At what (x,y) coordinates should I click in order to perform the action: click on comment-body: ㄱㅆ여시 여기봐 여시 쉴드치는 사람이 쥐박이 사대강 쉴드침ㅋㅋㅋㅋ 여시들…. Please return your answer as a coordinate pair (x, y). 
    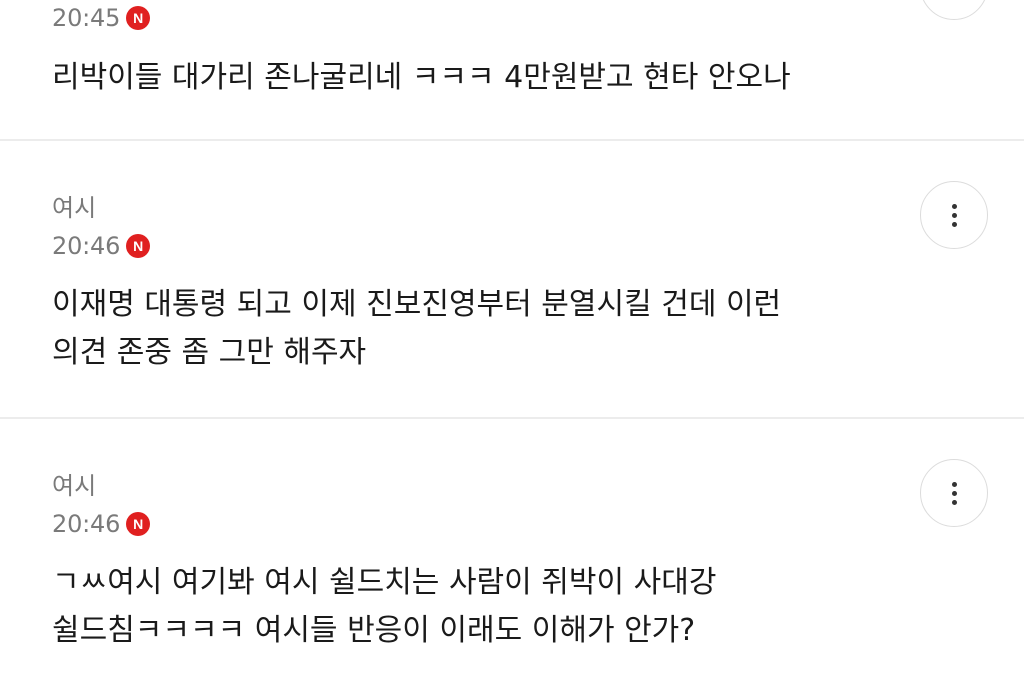
    Looking at the image, I should click on (482, 607).